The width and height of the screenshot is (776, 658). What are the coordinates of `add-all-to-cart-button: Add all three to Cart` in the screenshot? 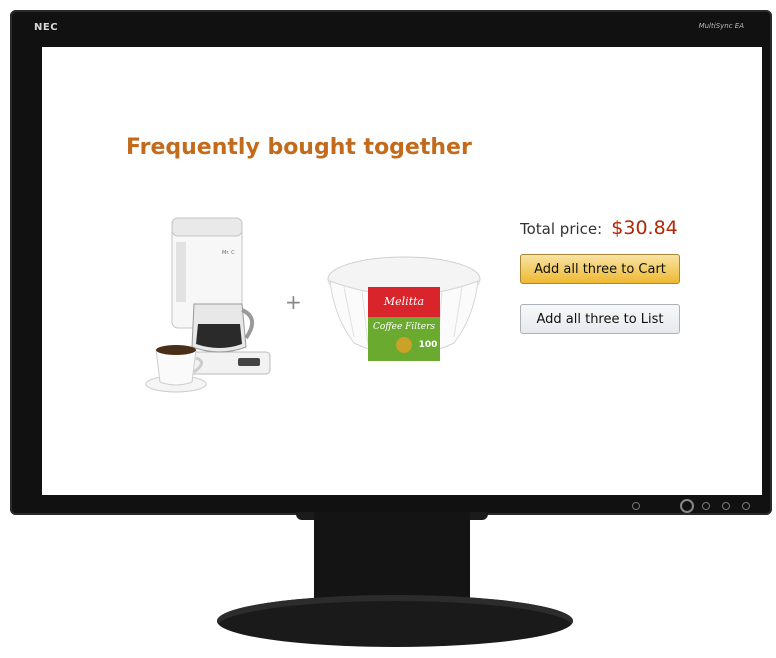 It's located at (600, 269).